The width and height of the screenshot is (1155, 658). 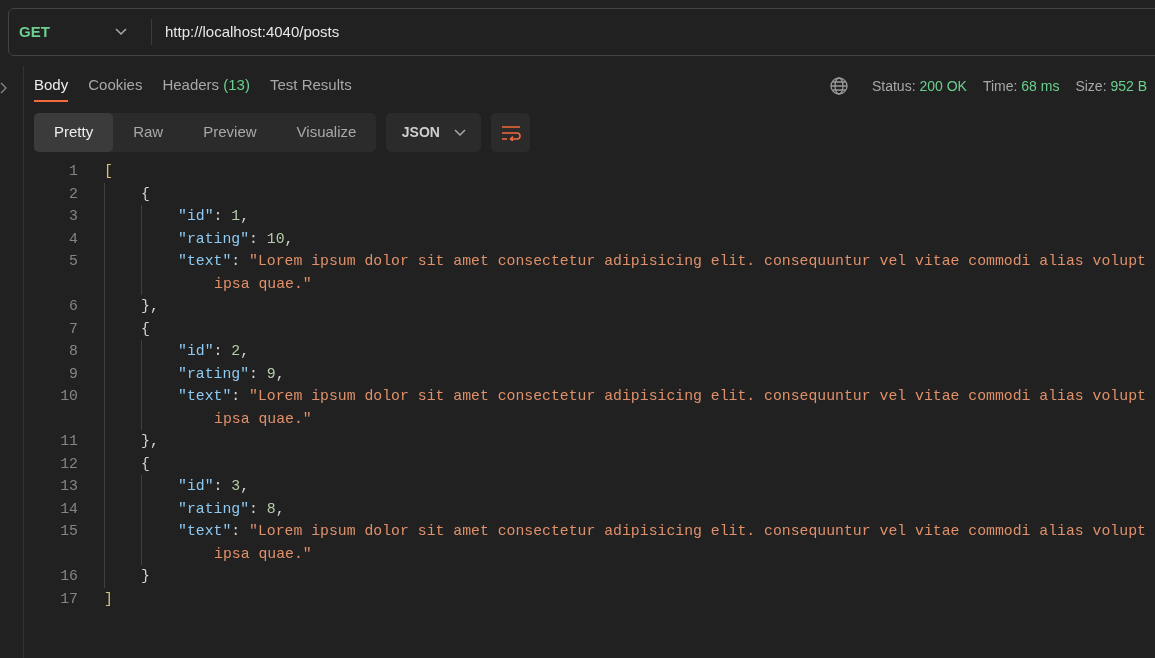 I want to click on line-number: 10, so click(x=68, y=397).